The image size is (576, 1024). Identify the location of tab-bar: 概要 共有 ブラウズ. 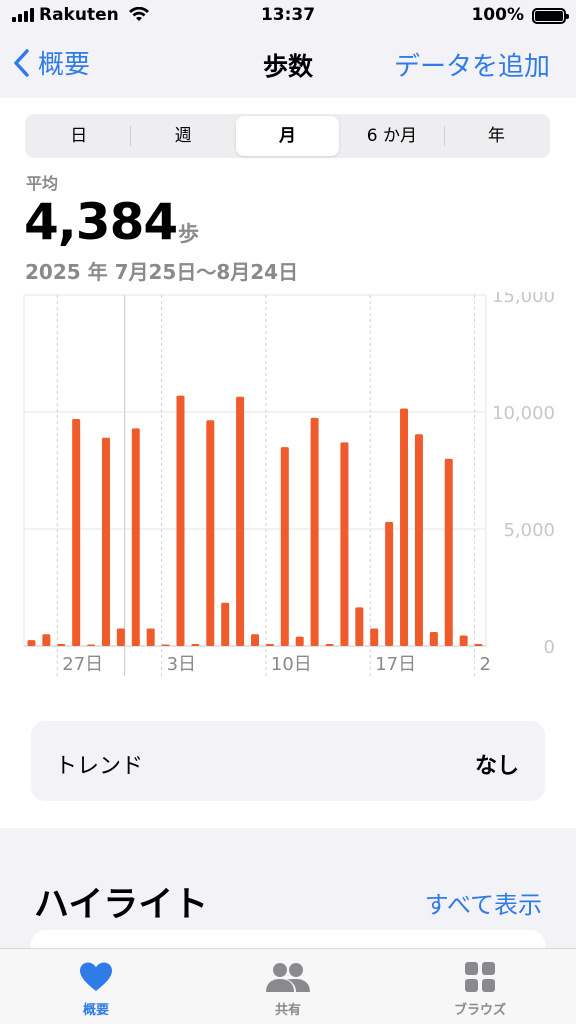
(288, 986).